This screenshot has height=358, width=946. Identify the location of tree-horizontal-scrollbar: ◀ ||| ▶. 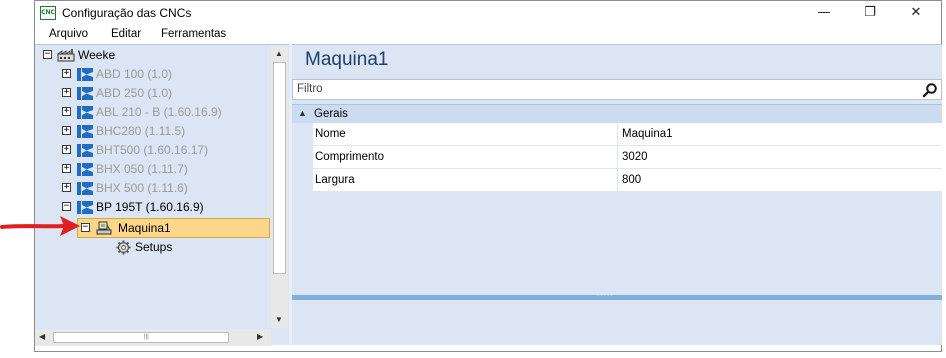
(153, 337).